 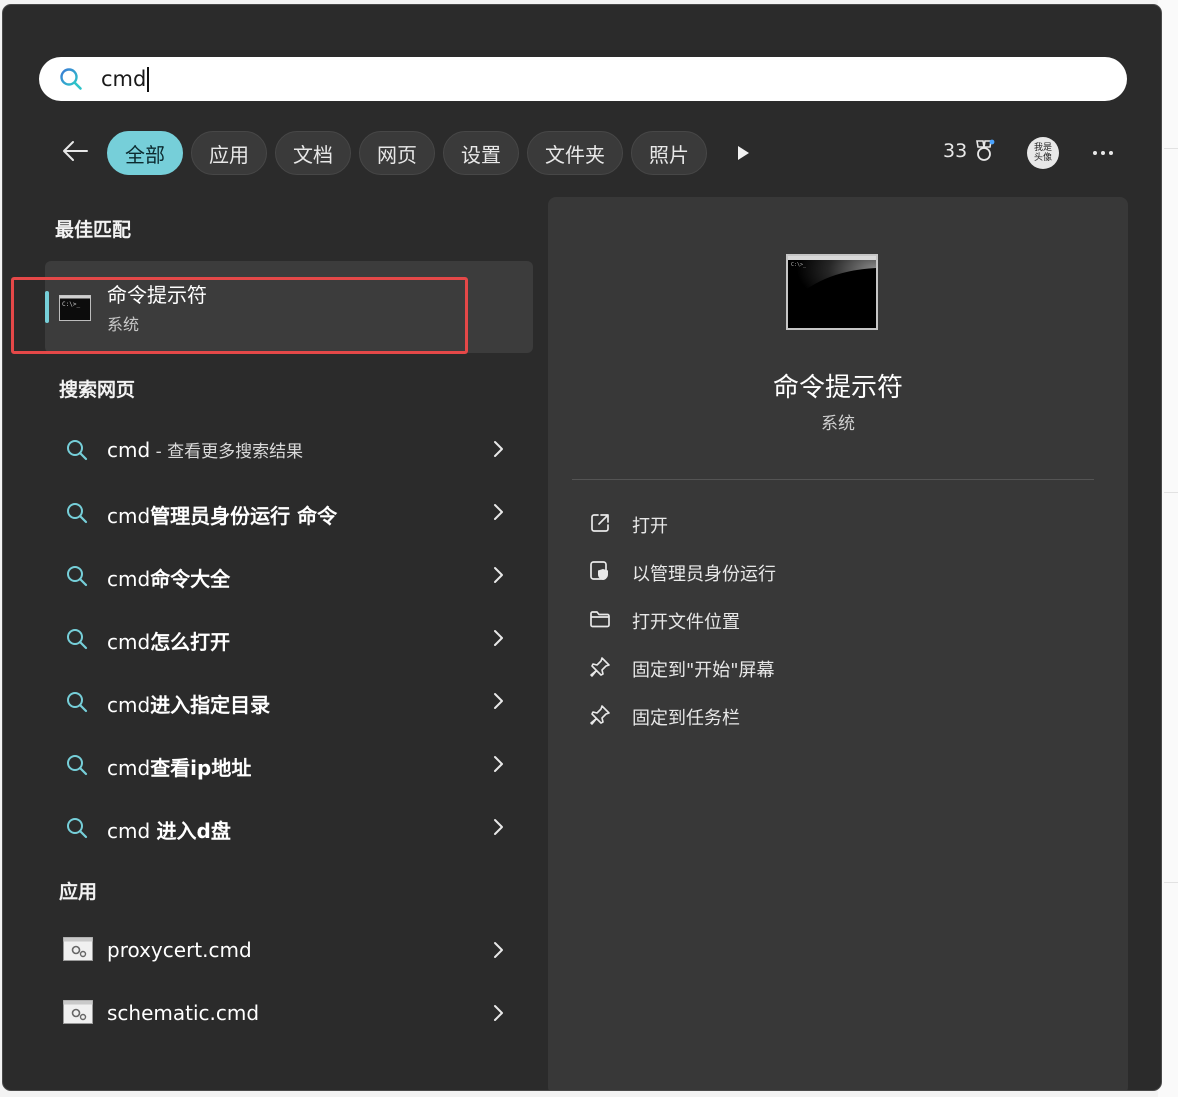 I want to click on app-label: schematic.cmd, so click(x=183, y=1013).